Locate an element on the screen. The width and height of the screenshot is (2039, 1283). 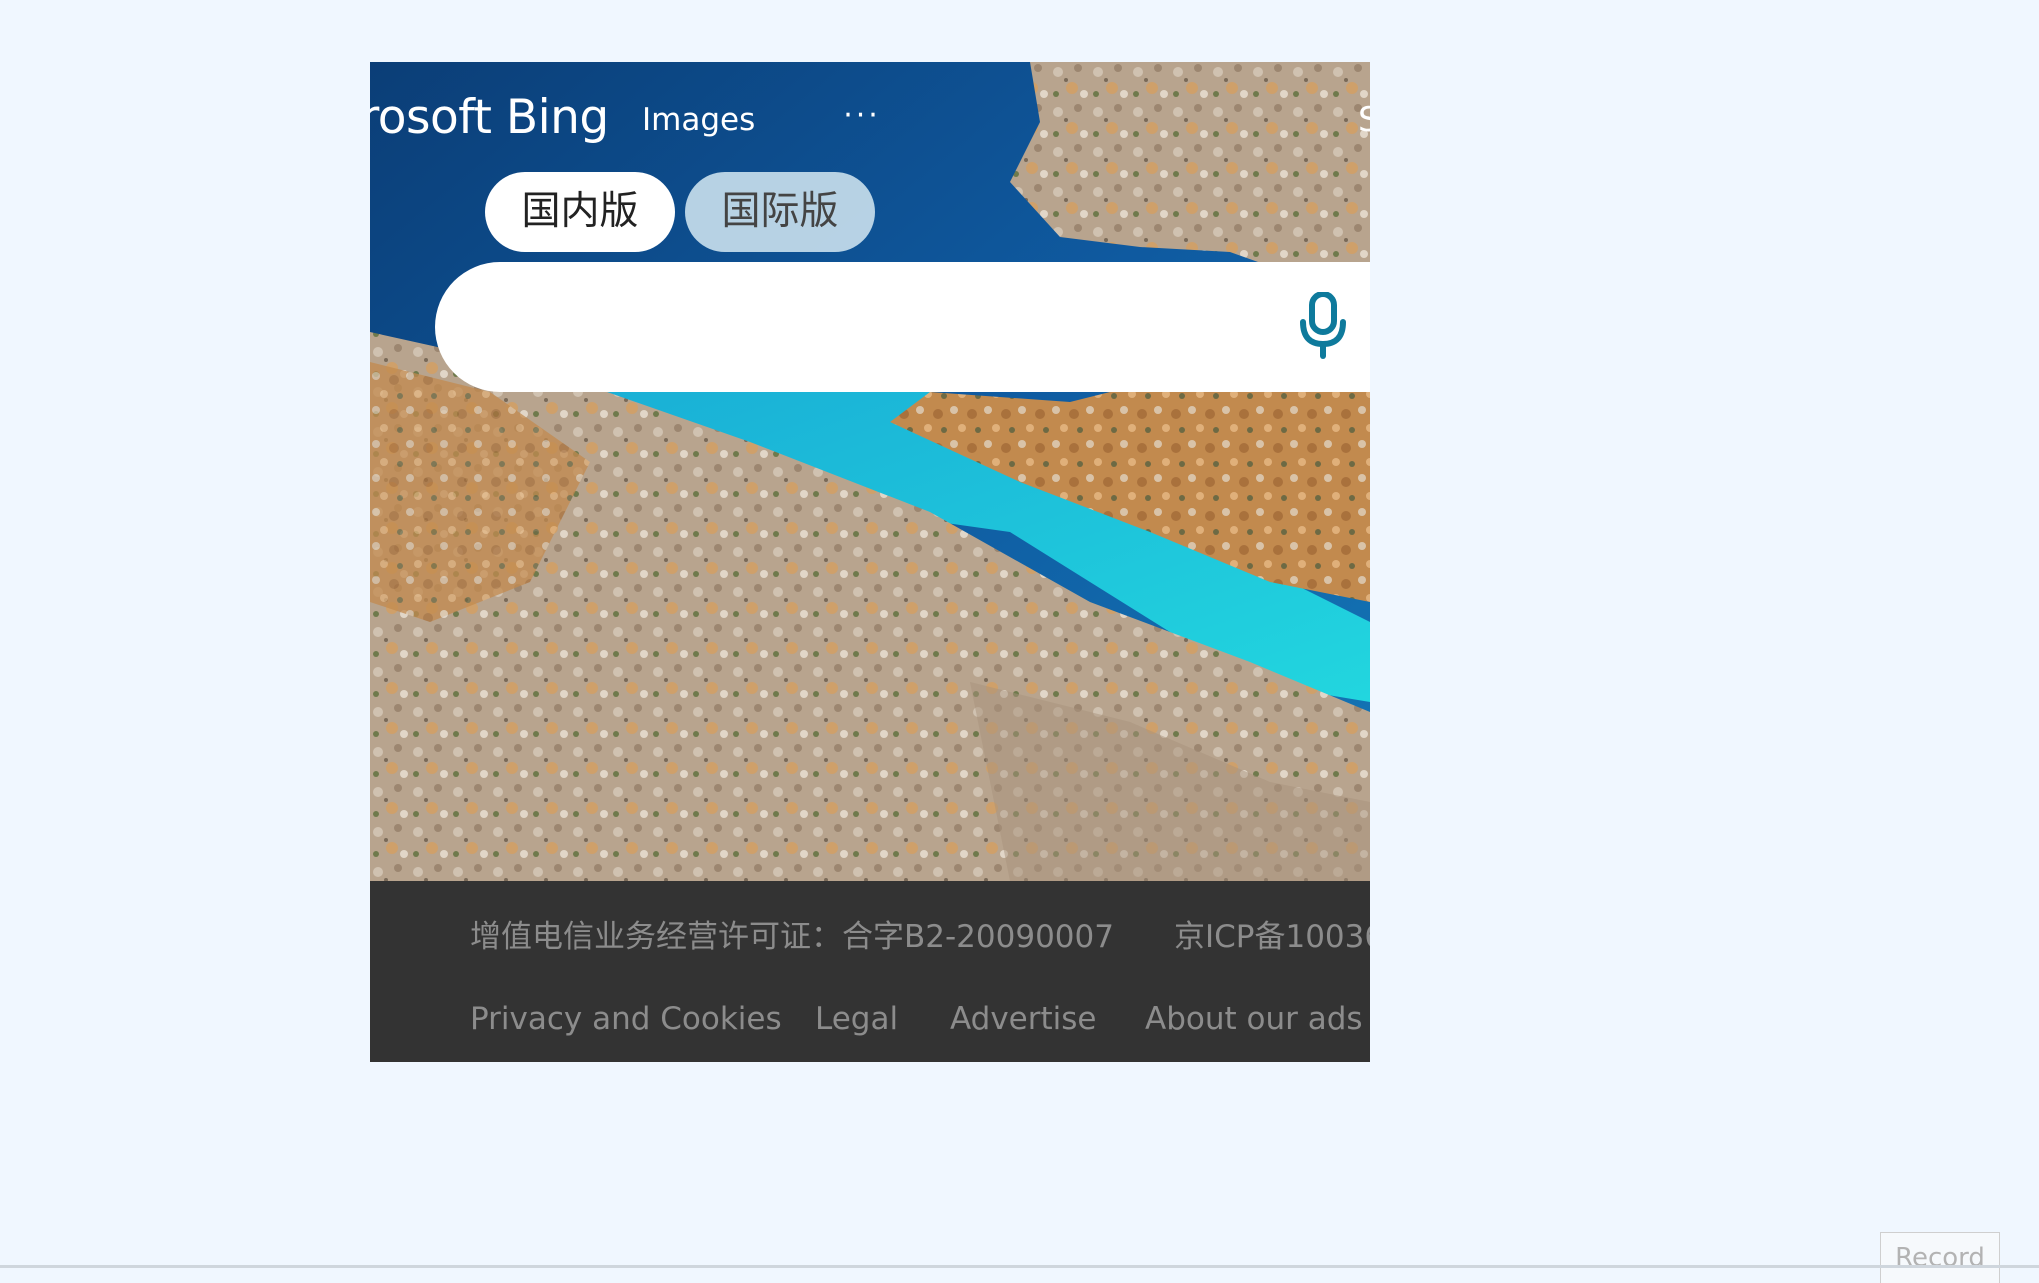
header-cut-label: S is located at coordinates (1364, 120).